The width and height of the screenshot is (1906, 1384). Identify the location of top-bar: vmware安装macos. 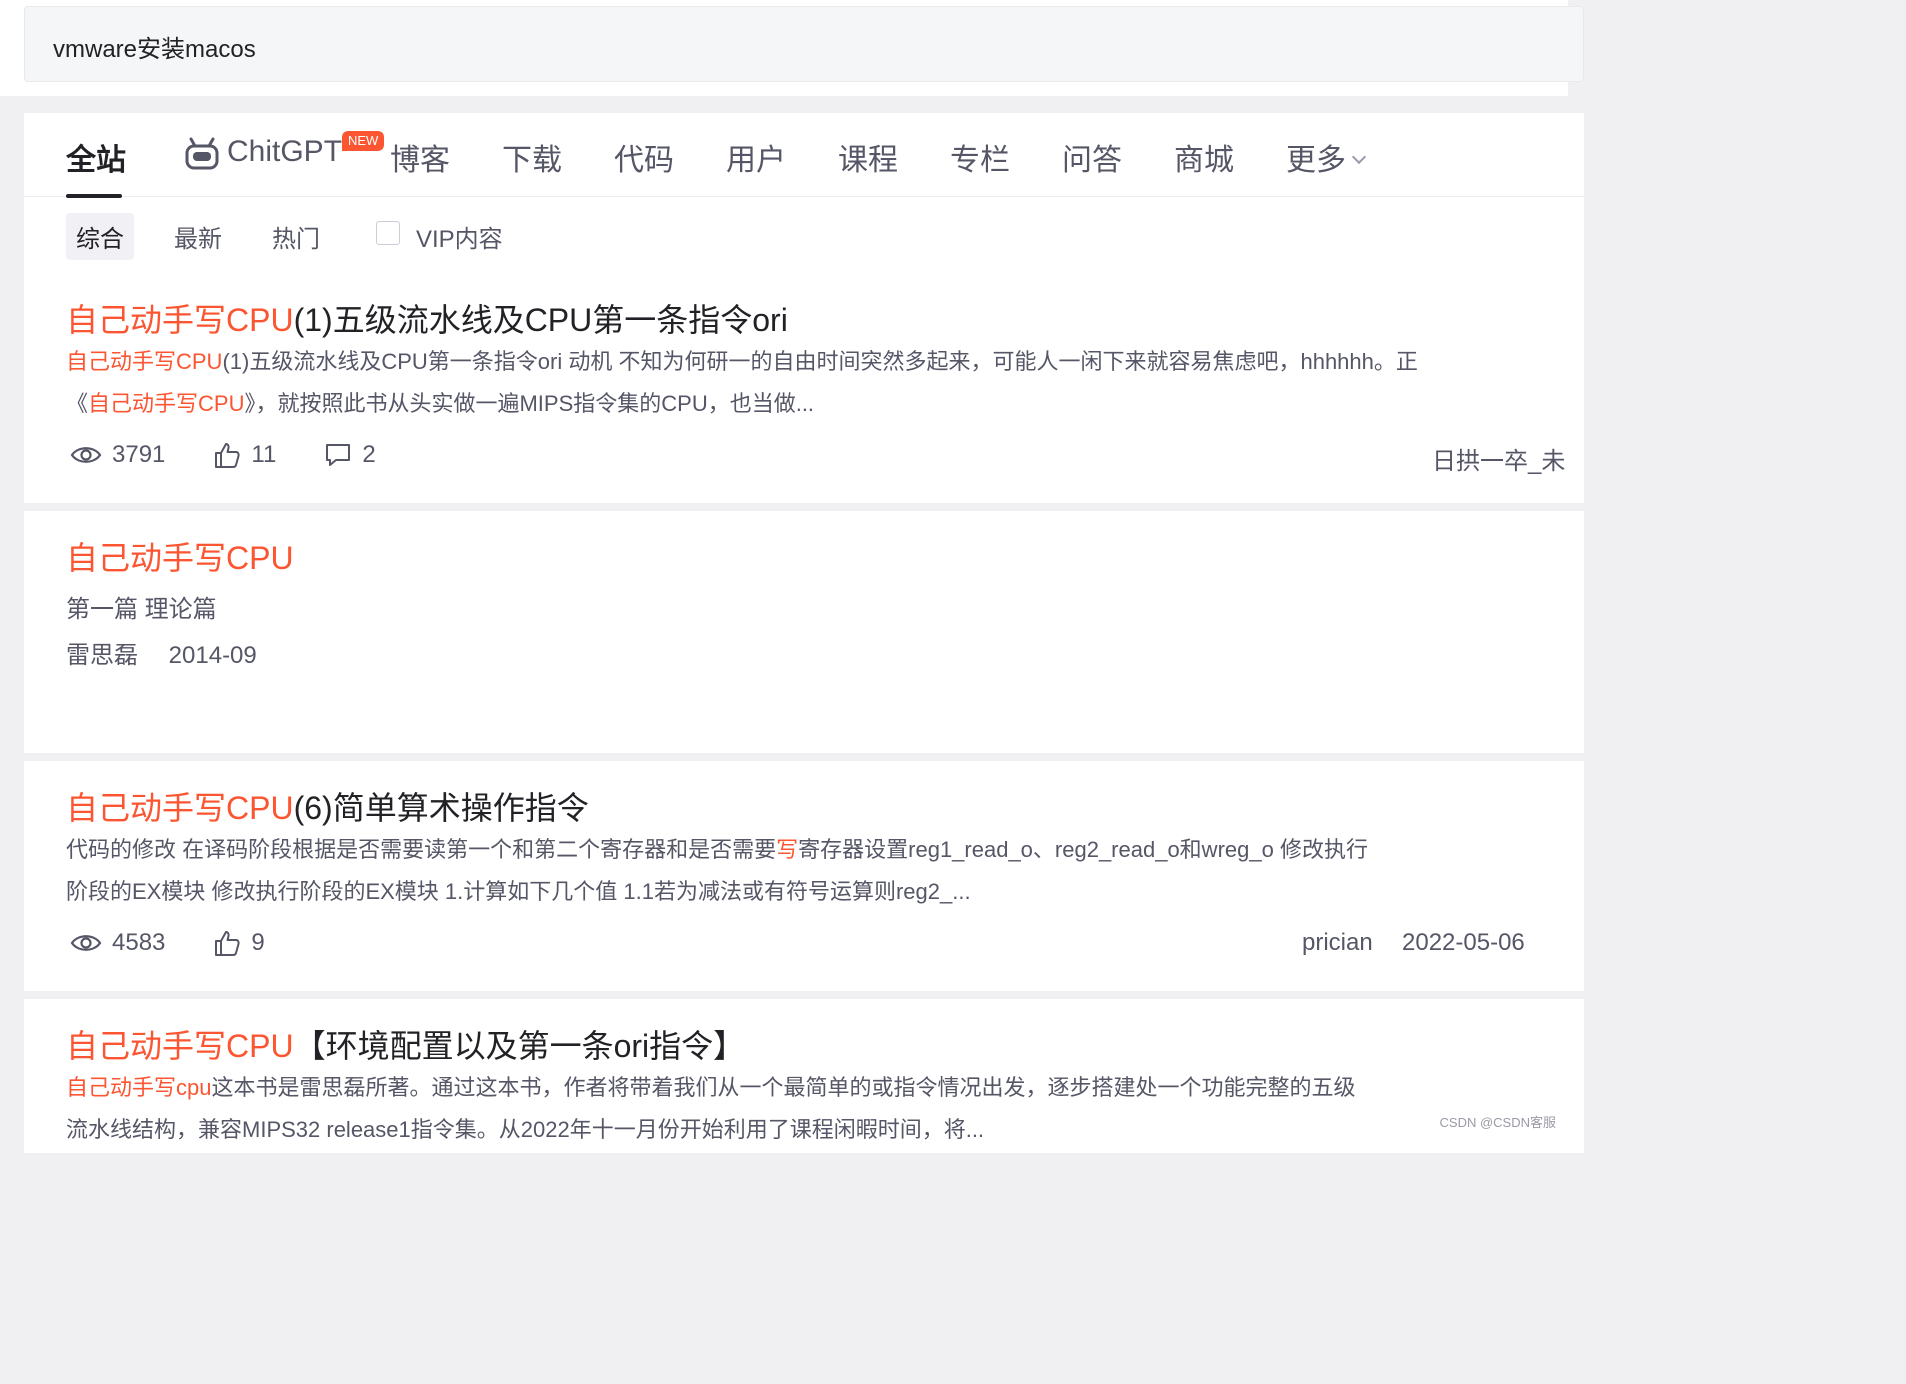
(792, 48).